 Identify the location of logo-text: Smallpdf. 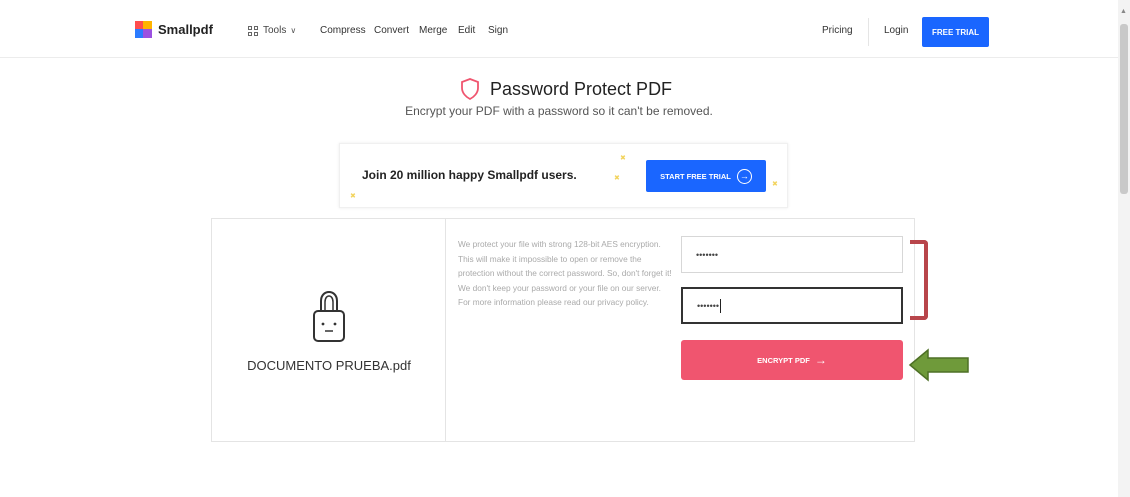
(185, 29).